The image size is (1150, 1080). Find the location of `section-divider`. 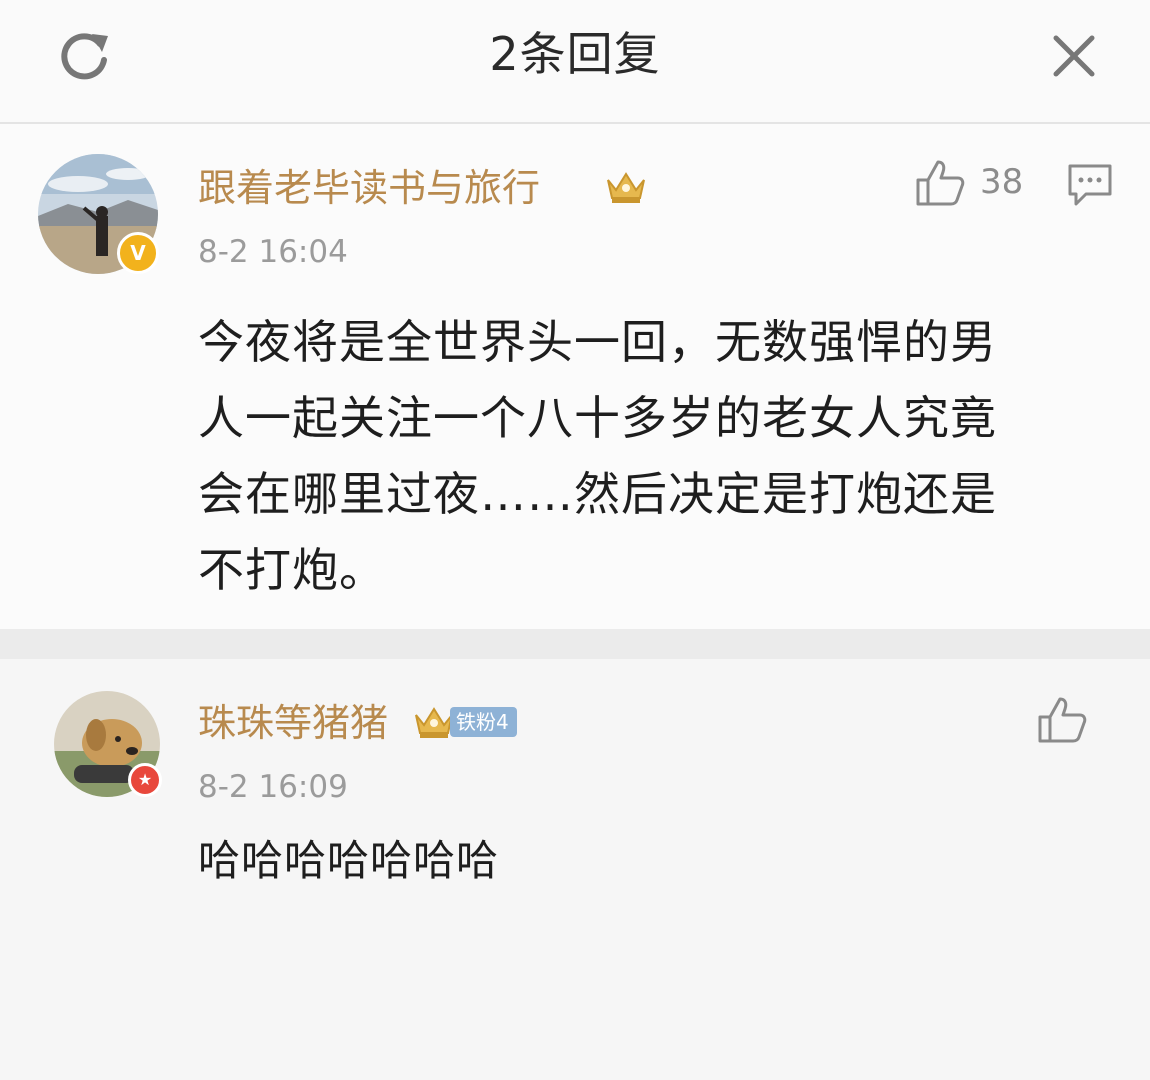

section-divider is located at coordinates (575, 644).